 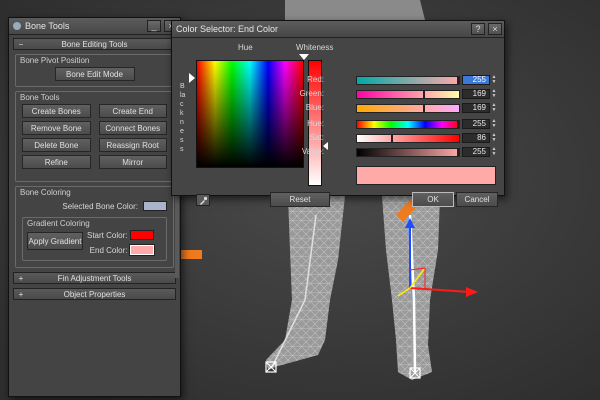 What do you see at coordinates (21, 44) in the screenshot?
I see `rollout-expanded-sign: −` at bounding box center [21, 44].